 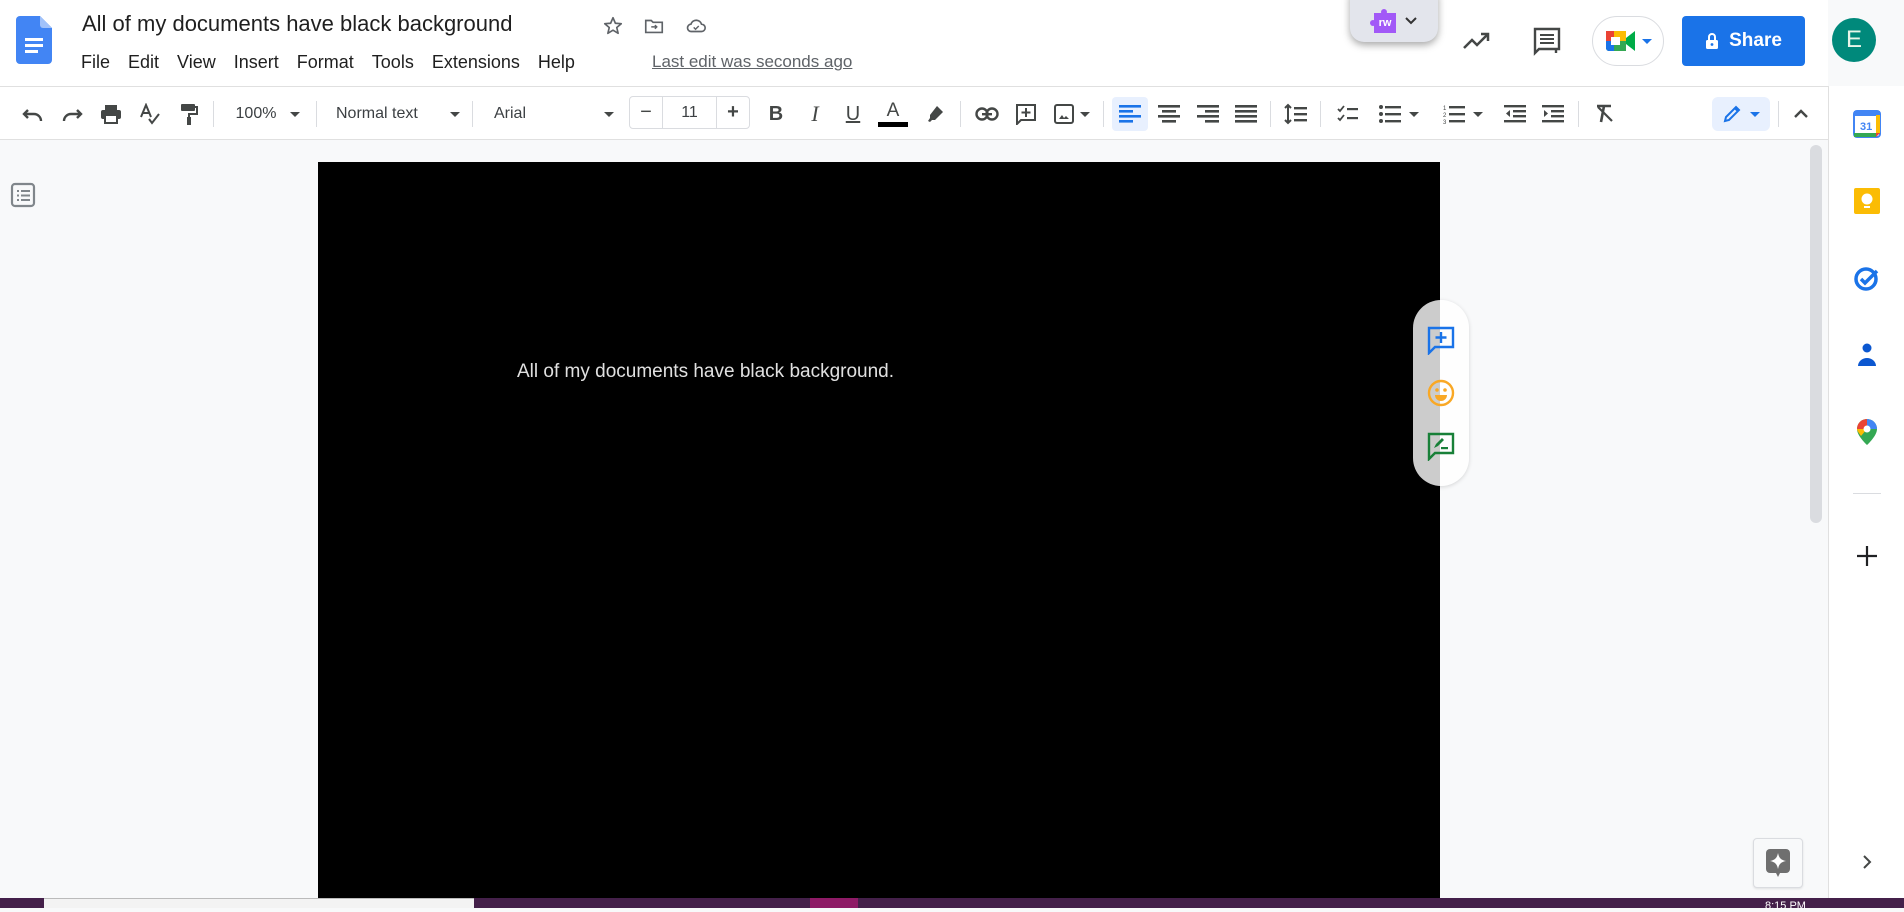 I want to click on contacts-icon, so click(x=1867, y=355).